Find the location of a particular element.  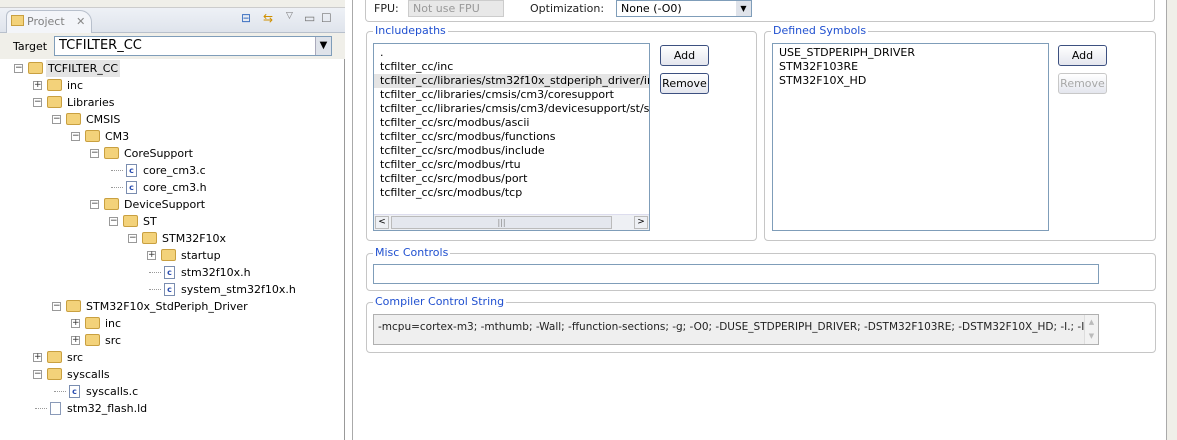

tree-item-label: core_cm3.c is located at coordinates (174, 170).